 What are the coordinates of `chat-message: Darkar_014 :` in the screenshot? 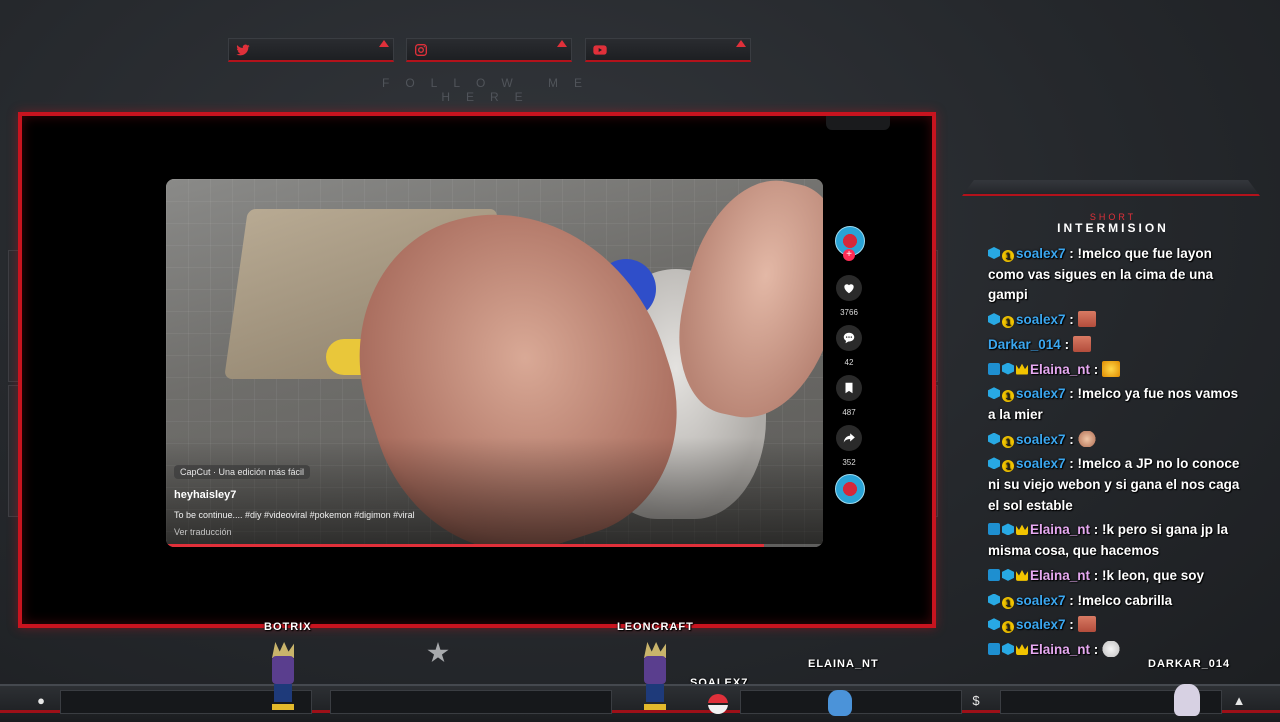 It's located at (1114, 345).